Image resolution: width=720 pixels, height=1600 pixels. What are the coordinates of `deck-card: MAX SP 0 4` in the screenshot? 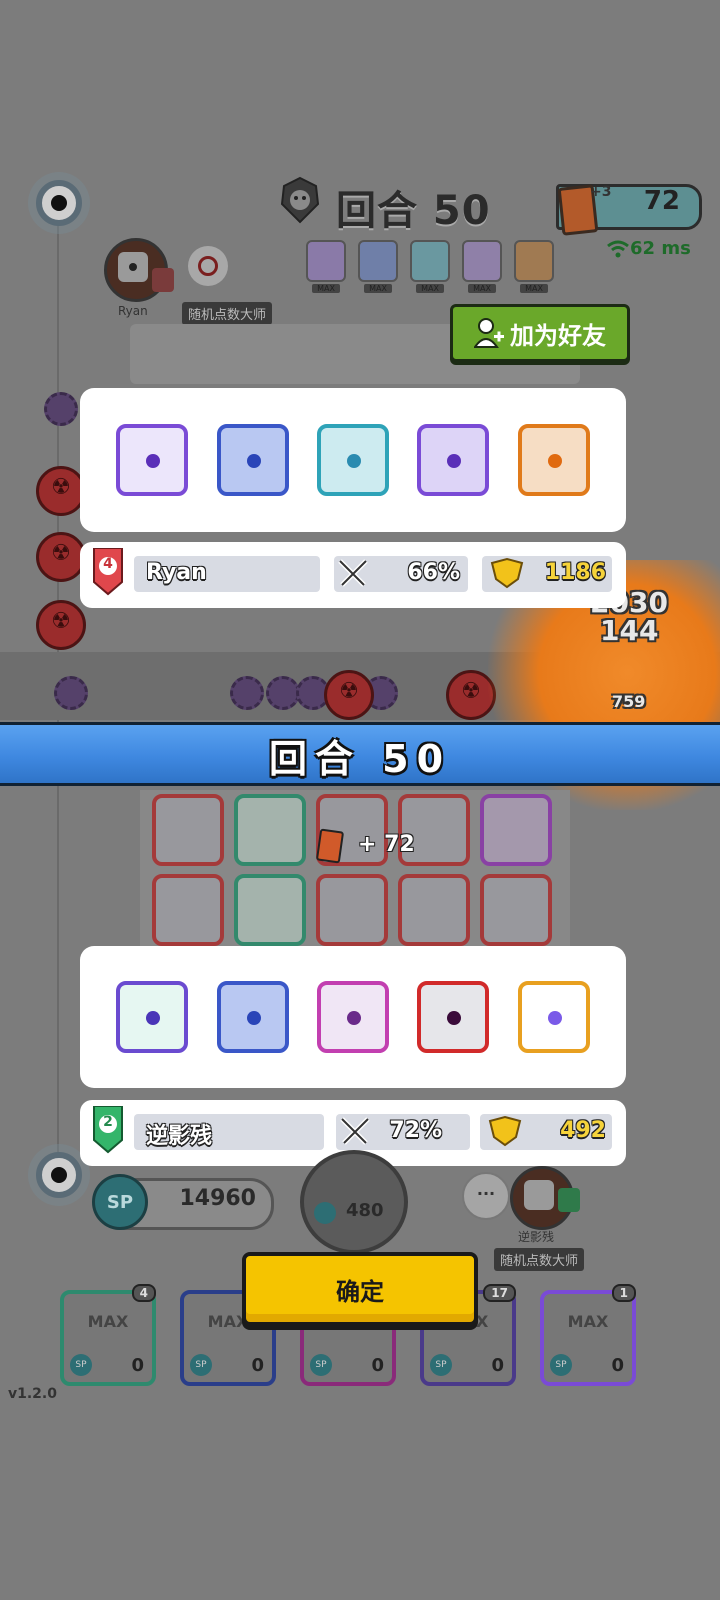 It's located at (108, 1335).